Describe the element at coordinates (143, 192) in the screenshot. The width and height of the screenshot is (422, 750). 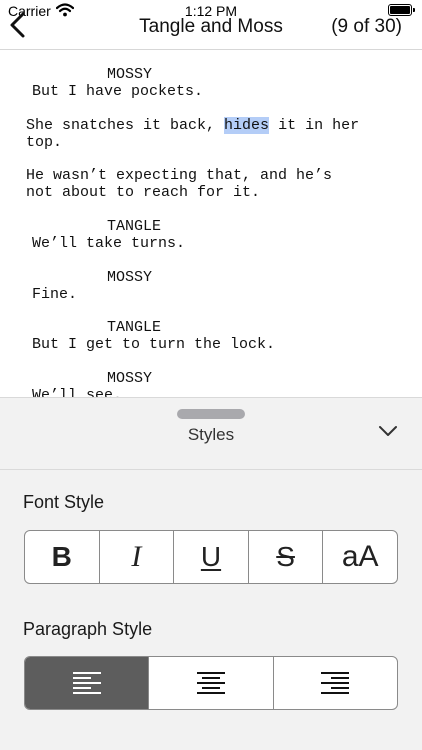
I see `action-line: not about to reach for it.` at that location.